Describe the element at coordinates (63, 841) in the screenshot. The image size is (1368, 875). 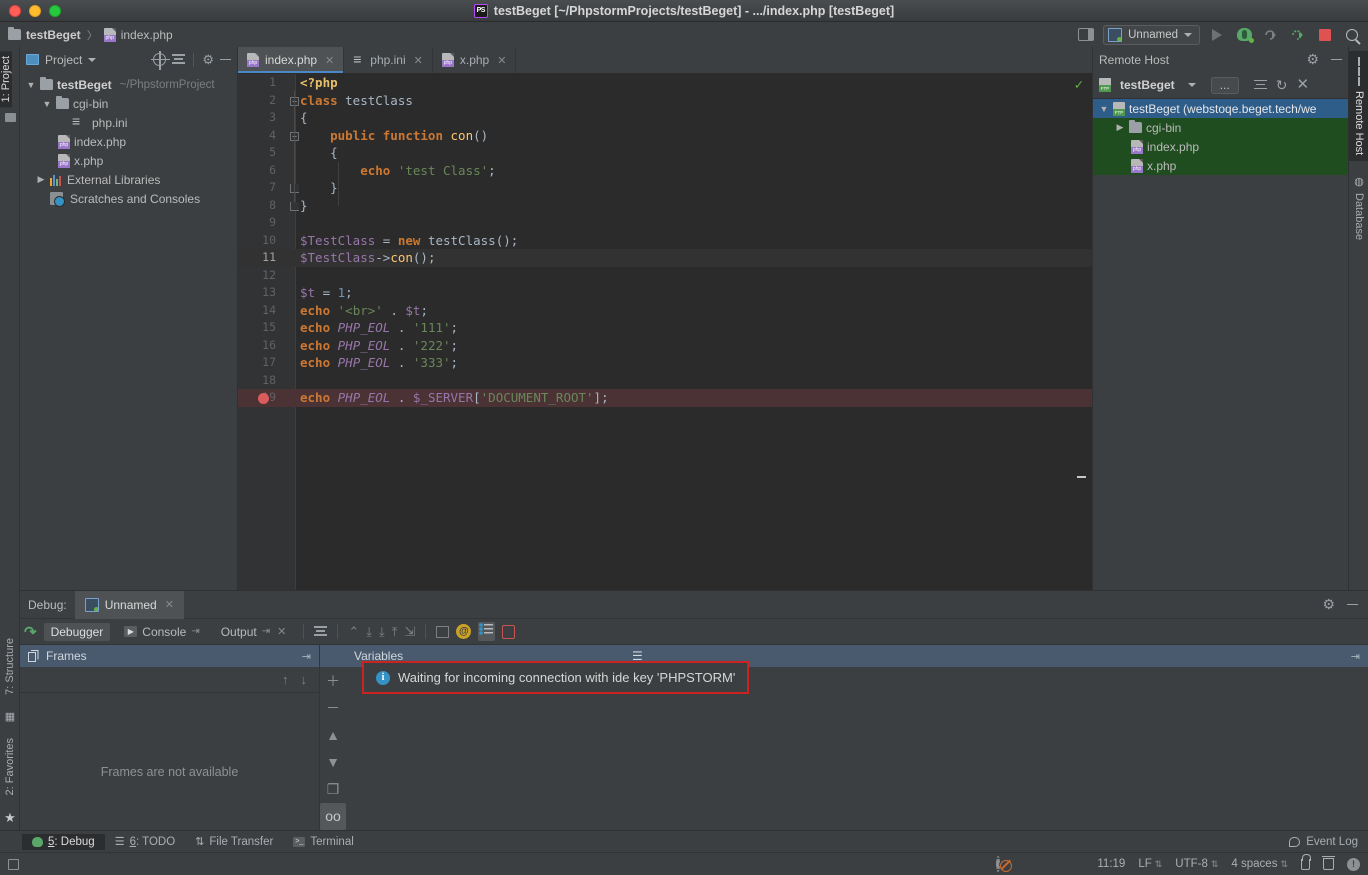
I see `bottom-tab-debug: 5: Debug` at that location.